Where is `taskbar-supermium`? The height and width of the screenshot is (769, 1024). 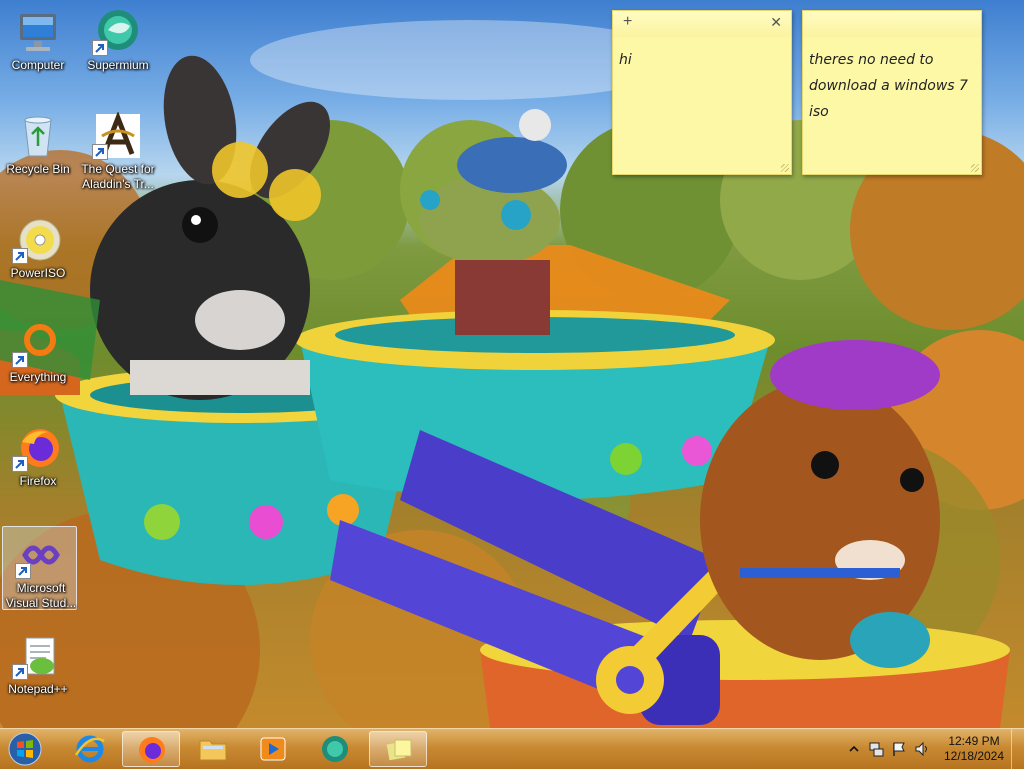
taskbar-supermium is located at coordinates (335, 749).